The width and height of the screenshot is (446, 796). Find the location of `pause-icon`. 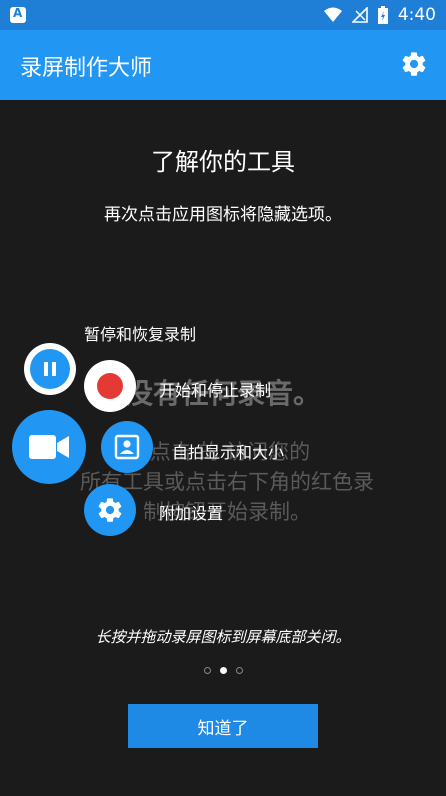

pause-icon is located at coordinates (50, 369).